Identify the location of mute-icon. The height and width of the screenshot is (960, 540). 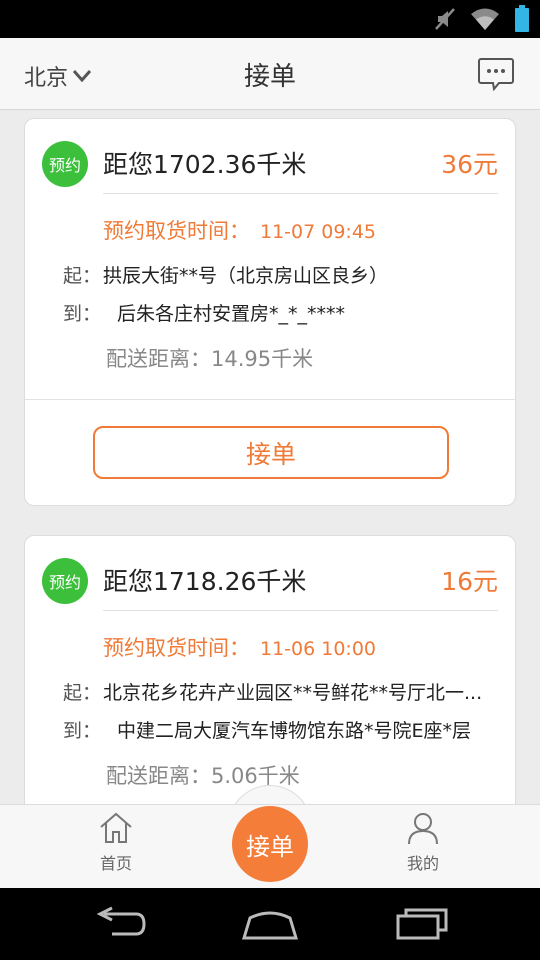
(445, 19).